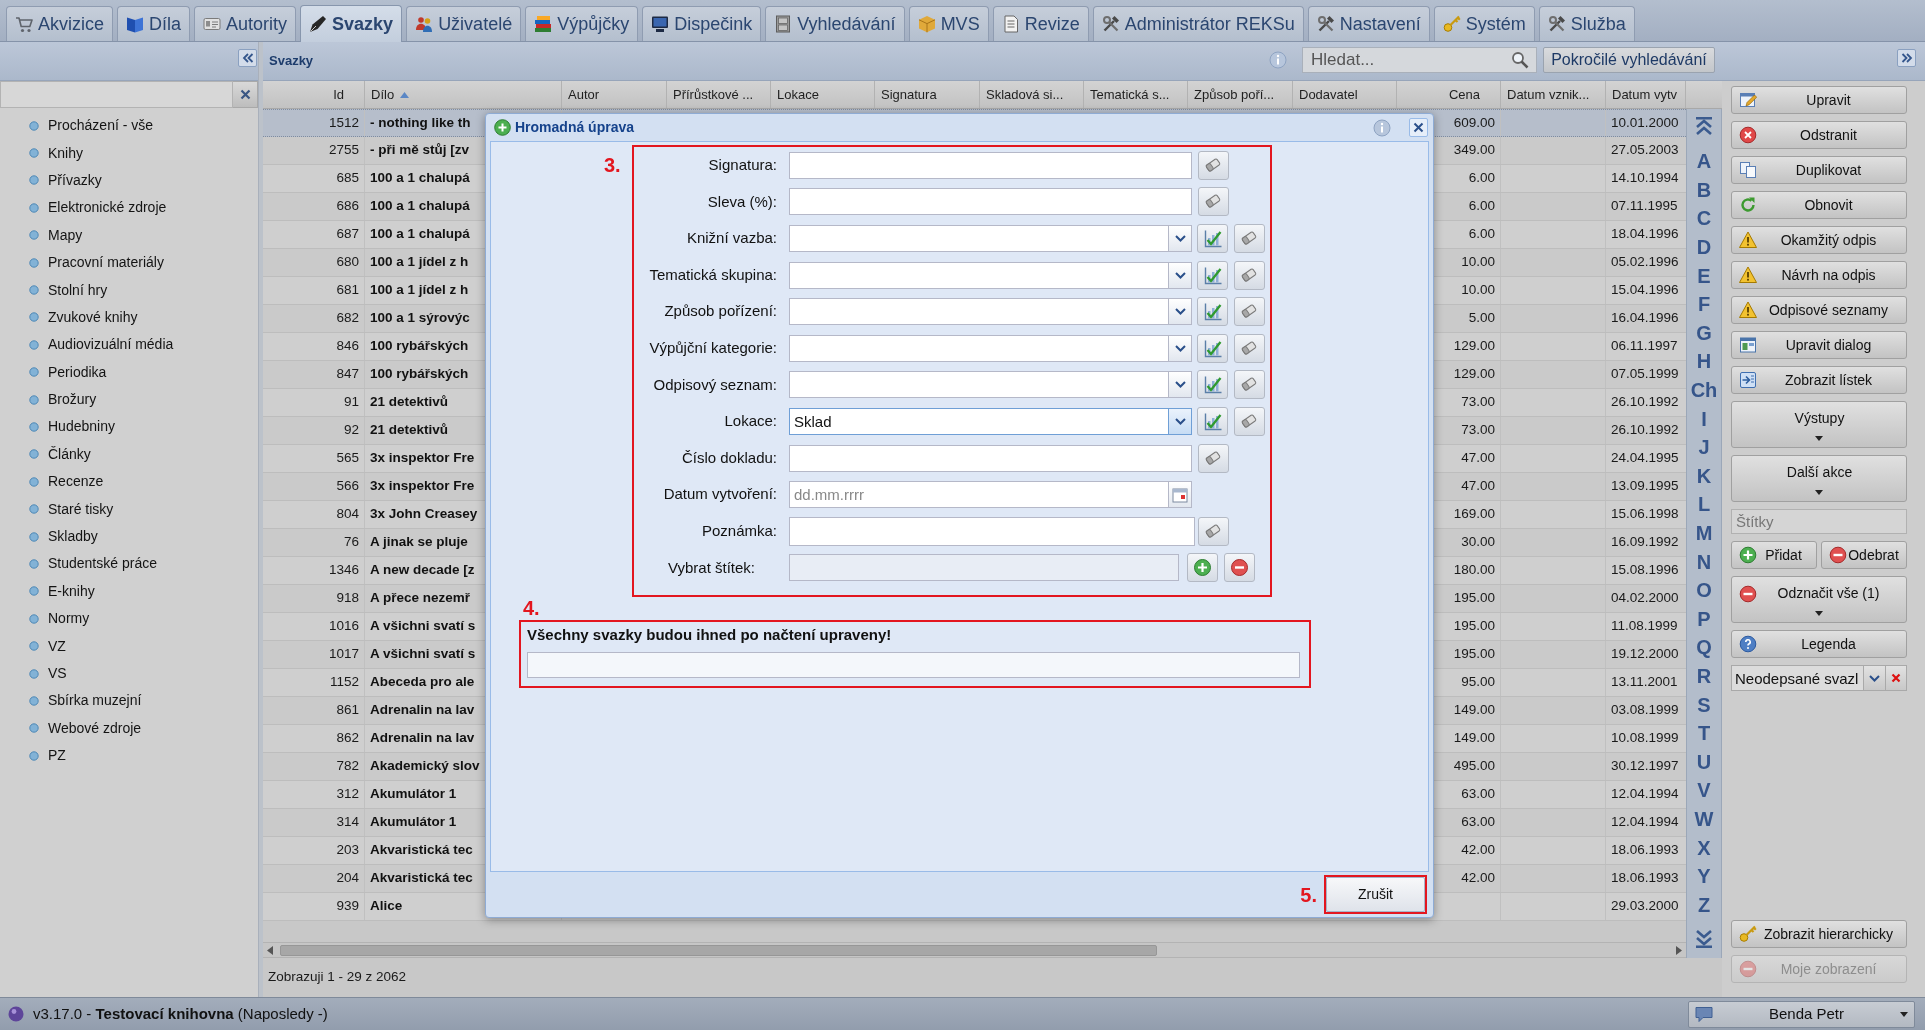 The height and width of the screenshot is (1030, 1925). Describe the element at coordinates (1704, 504) in the screenshot. I see `letter-link: L` at that location.